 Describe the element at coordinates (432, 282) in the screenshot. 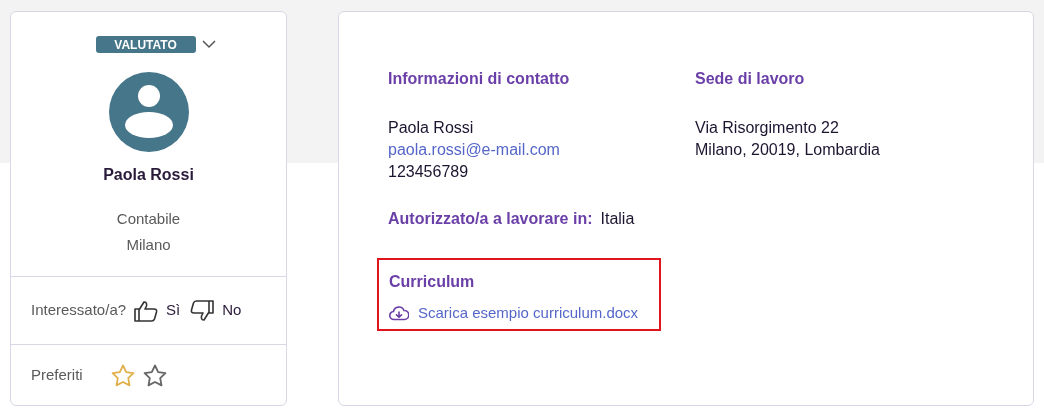

I see `section-heading: Curriculum` at that location.